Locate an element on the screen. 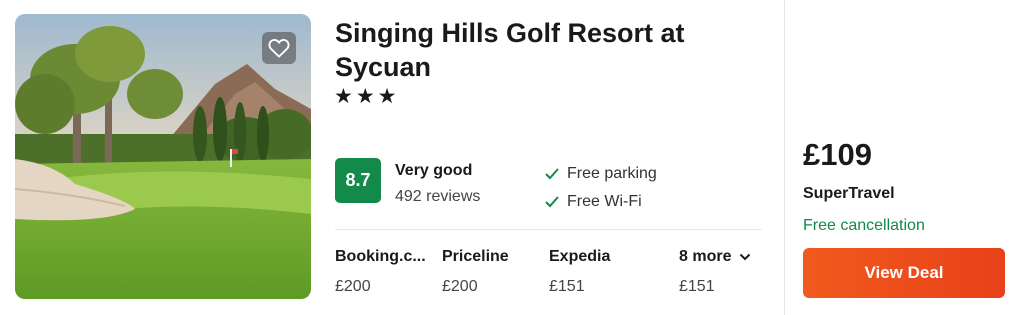  view-deal-button: View Deal is located at coordinates (904, 273).